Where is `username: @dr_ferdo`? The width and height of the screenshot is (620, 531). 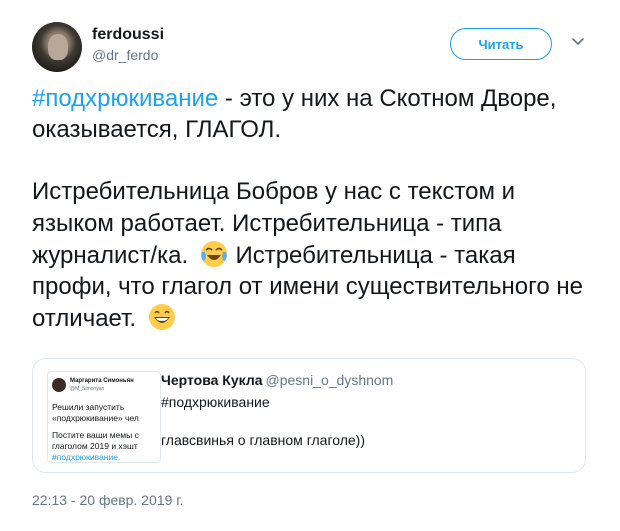
username: @dr_ferdo is located at coordinates (125, 55).